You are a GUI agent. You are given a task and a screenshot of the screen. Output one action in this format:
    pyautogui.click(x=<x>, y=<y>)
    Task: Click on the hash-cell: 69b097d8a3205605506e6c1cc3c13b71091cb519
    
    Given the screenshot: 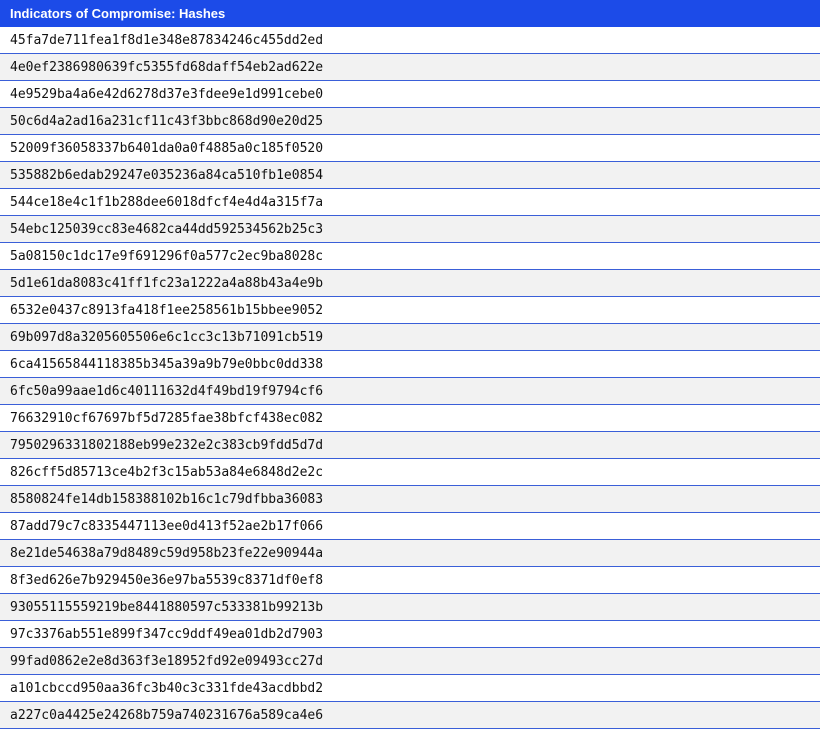 What is the action you would take?
    pyautogui.click(x=410, y=337)
    